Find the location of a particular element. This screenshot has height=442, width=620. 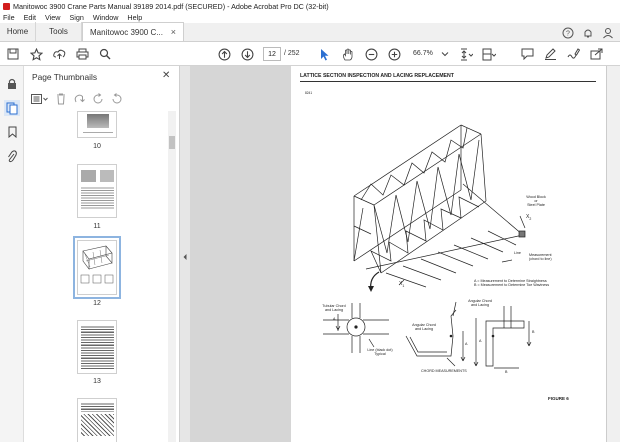

tab-tools-label: Tools is located at coordinates (58, 31).